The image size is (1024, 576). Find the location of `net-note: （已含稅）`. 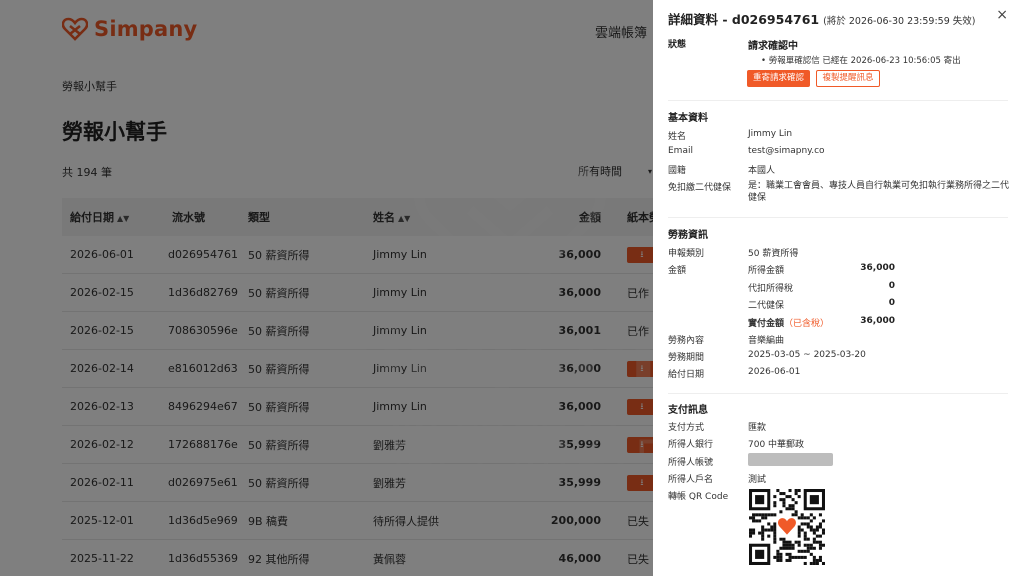

net-note: （已含稅） is located at coordinates (807, 324).